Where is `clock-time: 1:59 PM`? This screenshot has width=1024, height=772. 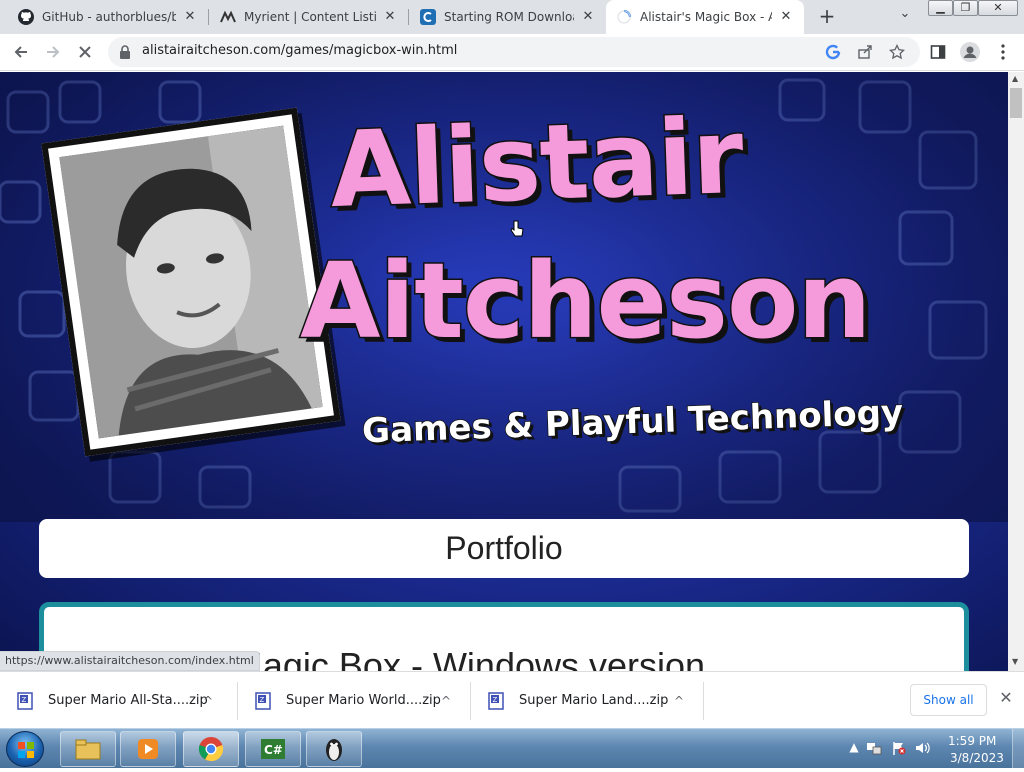
clock-time: 1:59 PM is located at coordinates (972, 741).